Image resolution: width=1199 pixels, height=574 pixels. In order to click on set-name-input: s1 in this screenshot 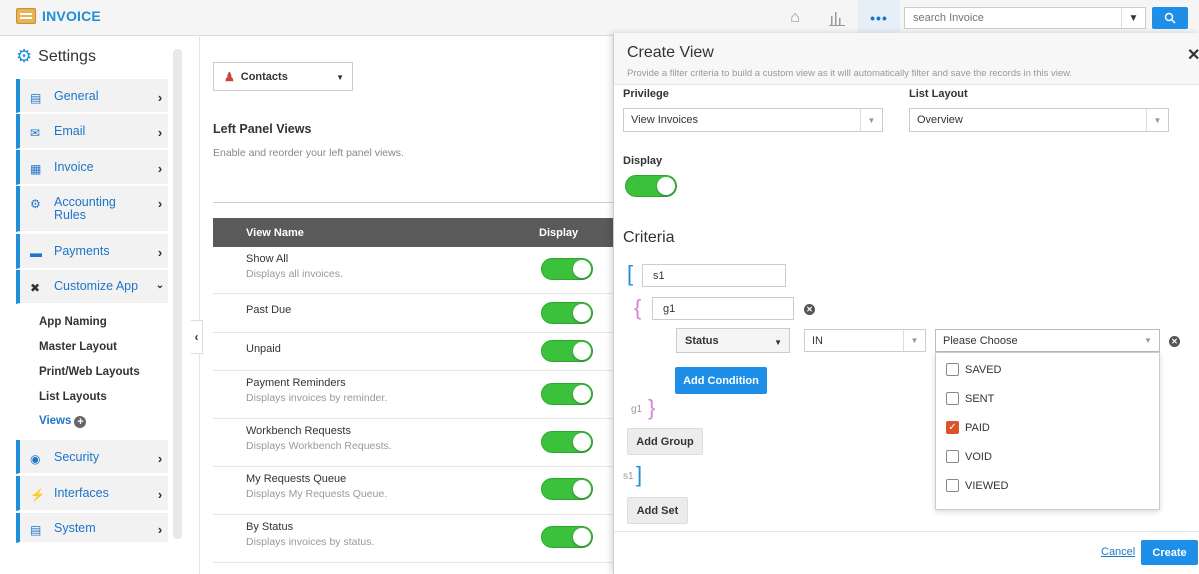, I will do `click(714, 275)`.